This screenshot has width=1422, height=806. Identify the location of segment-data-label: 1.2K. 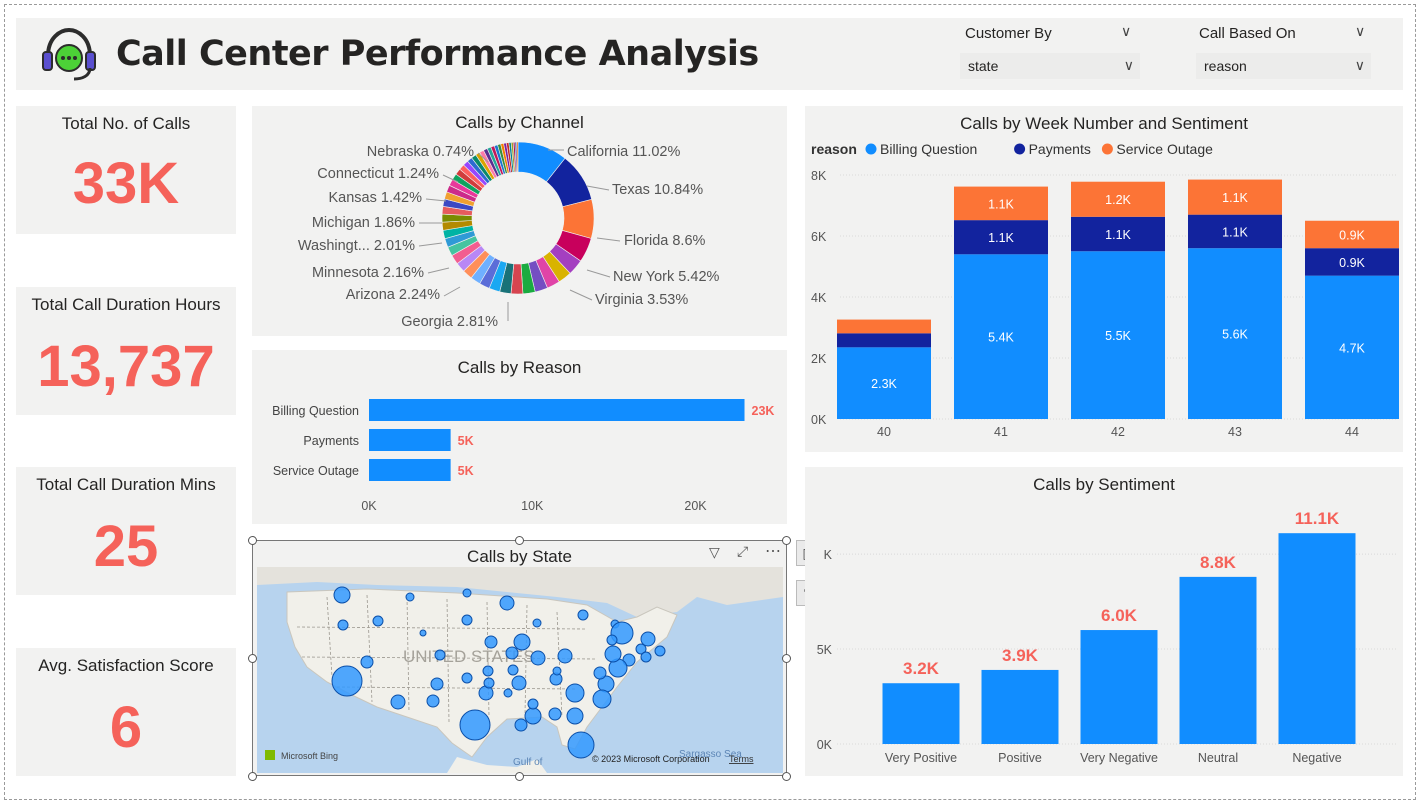
(1118, 200).